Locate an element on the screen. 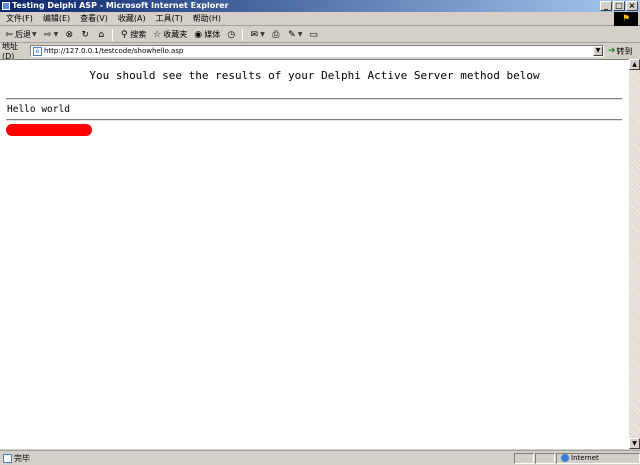 This screenshot has height=465, width=640. address-url: http://127.0.0.1/testcode/showhello.asp is located at coordinates (113, 51).